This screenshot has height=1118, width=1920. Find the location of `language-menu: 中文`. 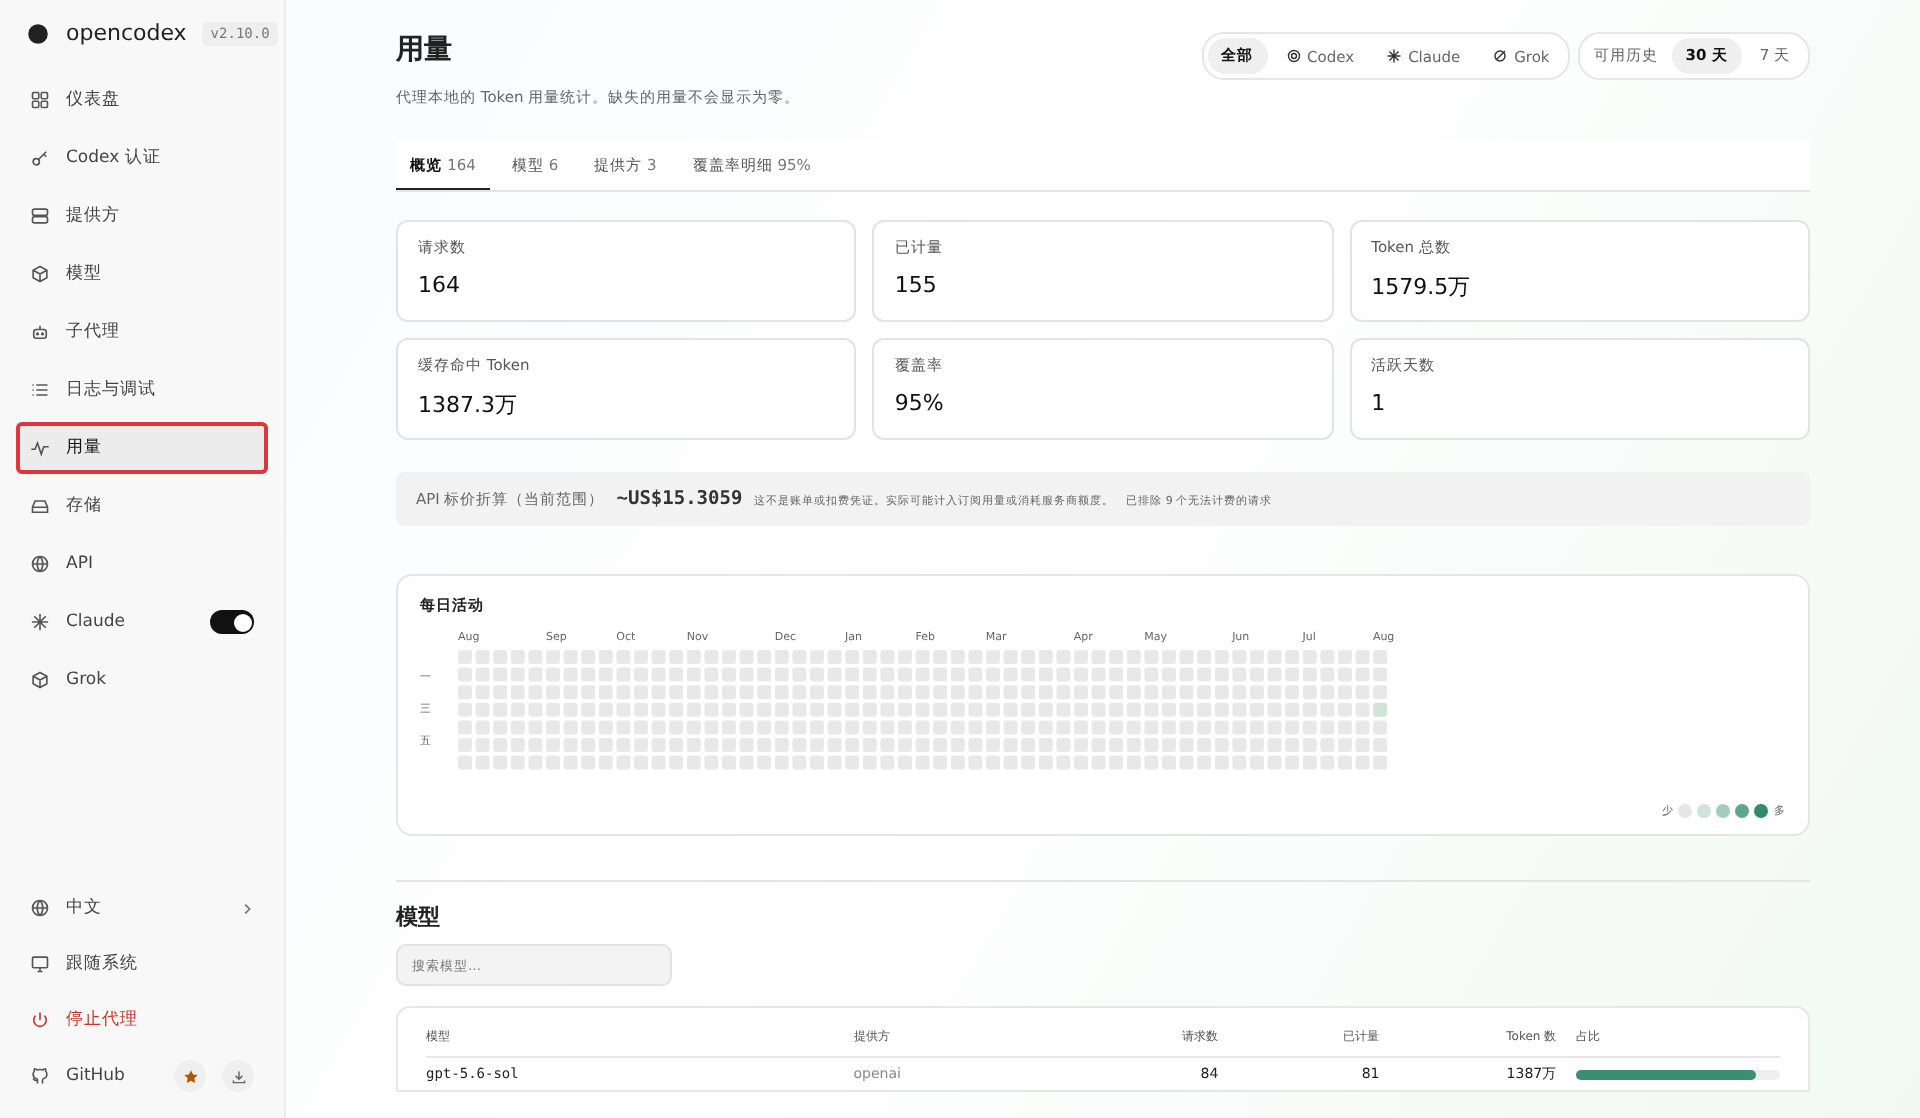

language-menu: 中文 is located at coordinates (142, 908).